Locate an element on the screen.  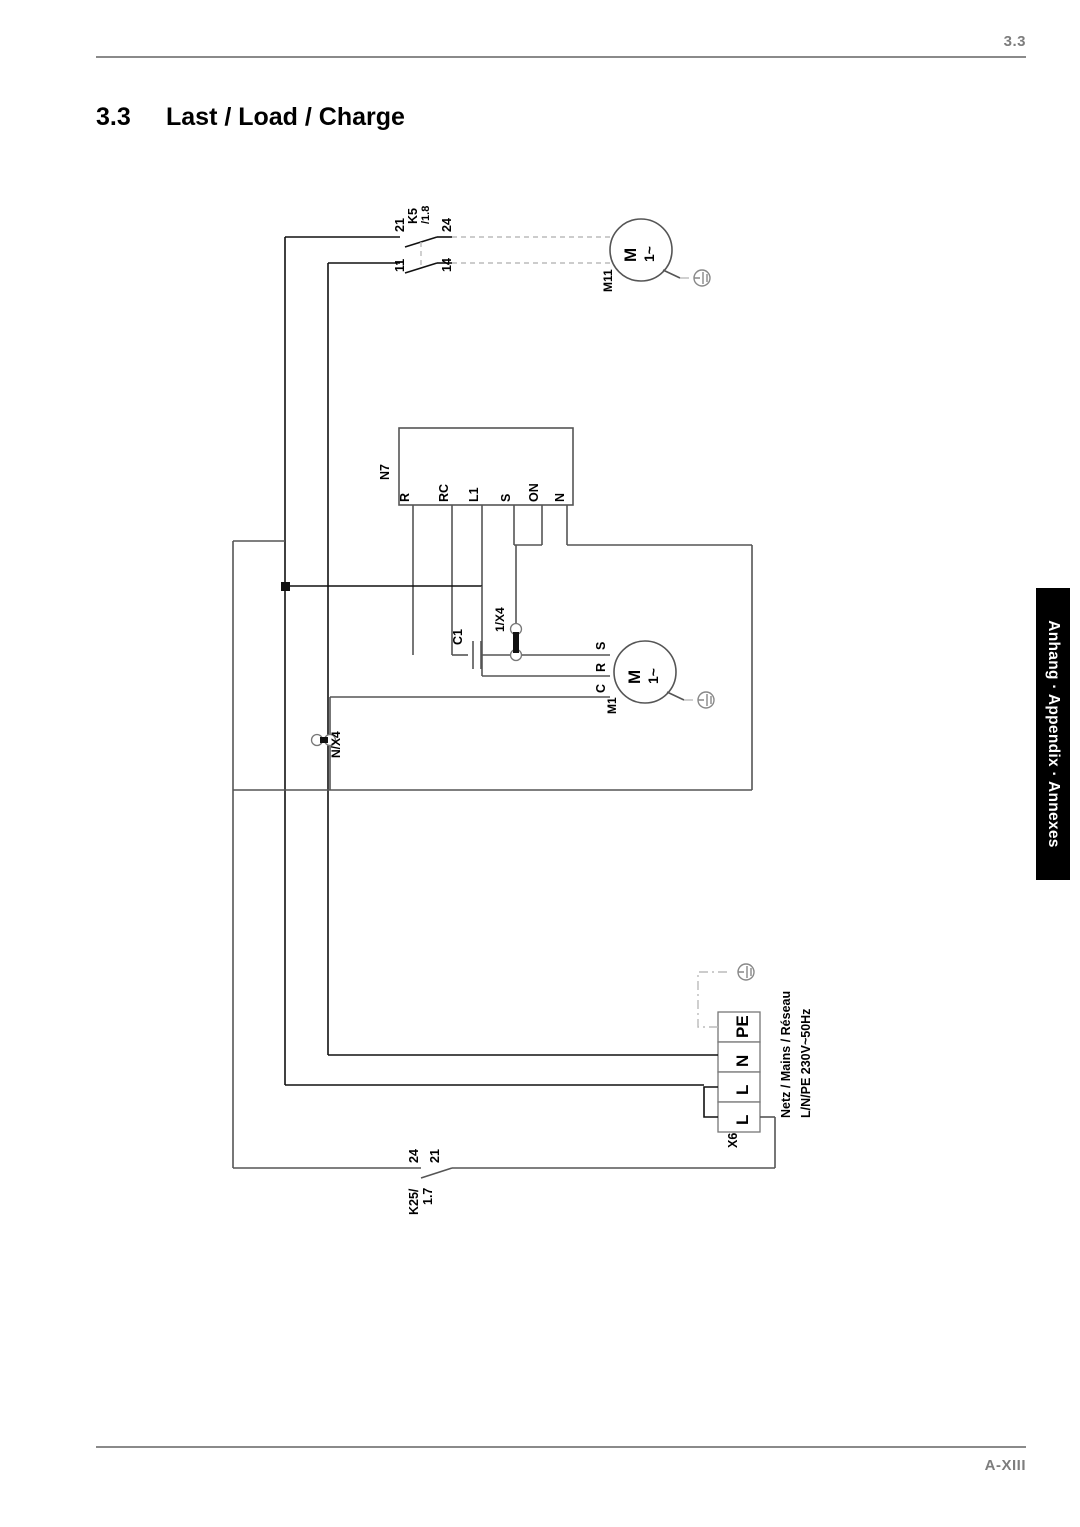
svg-text: 11 is located at coordinates (400, 265).